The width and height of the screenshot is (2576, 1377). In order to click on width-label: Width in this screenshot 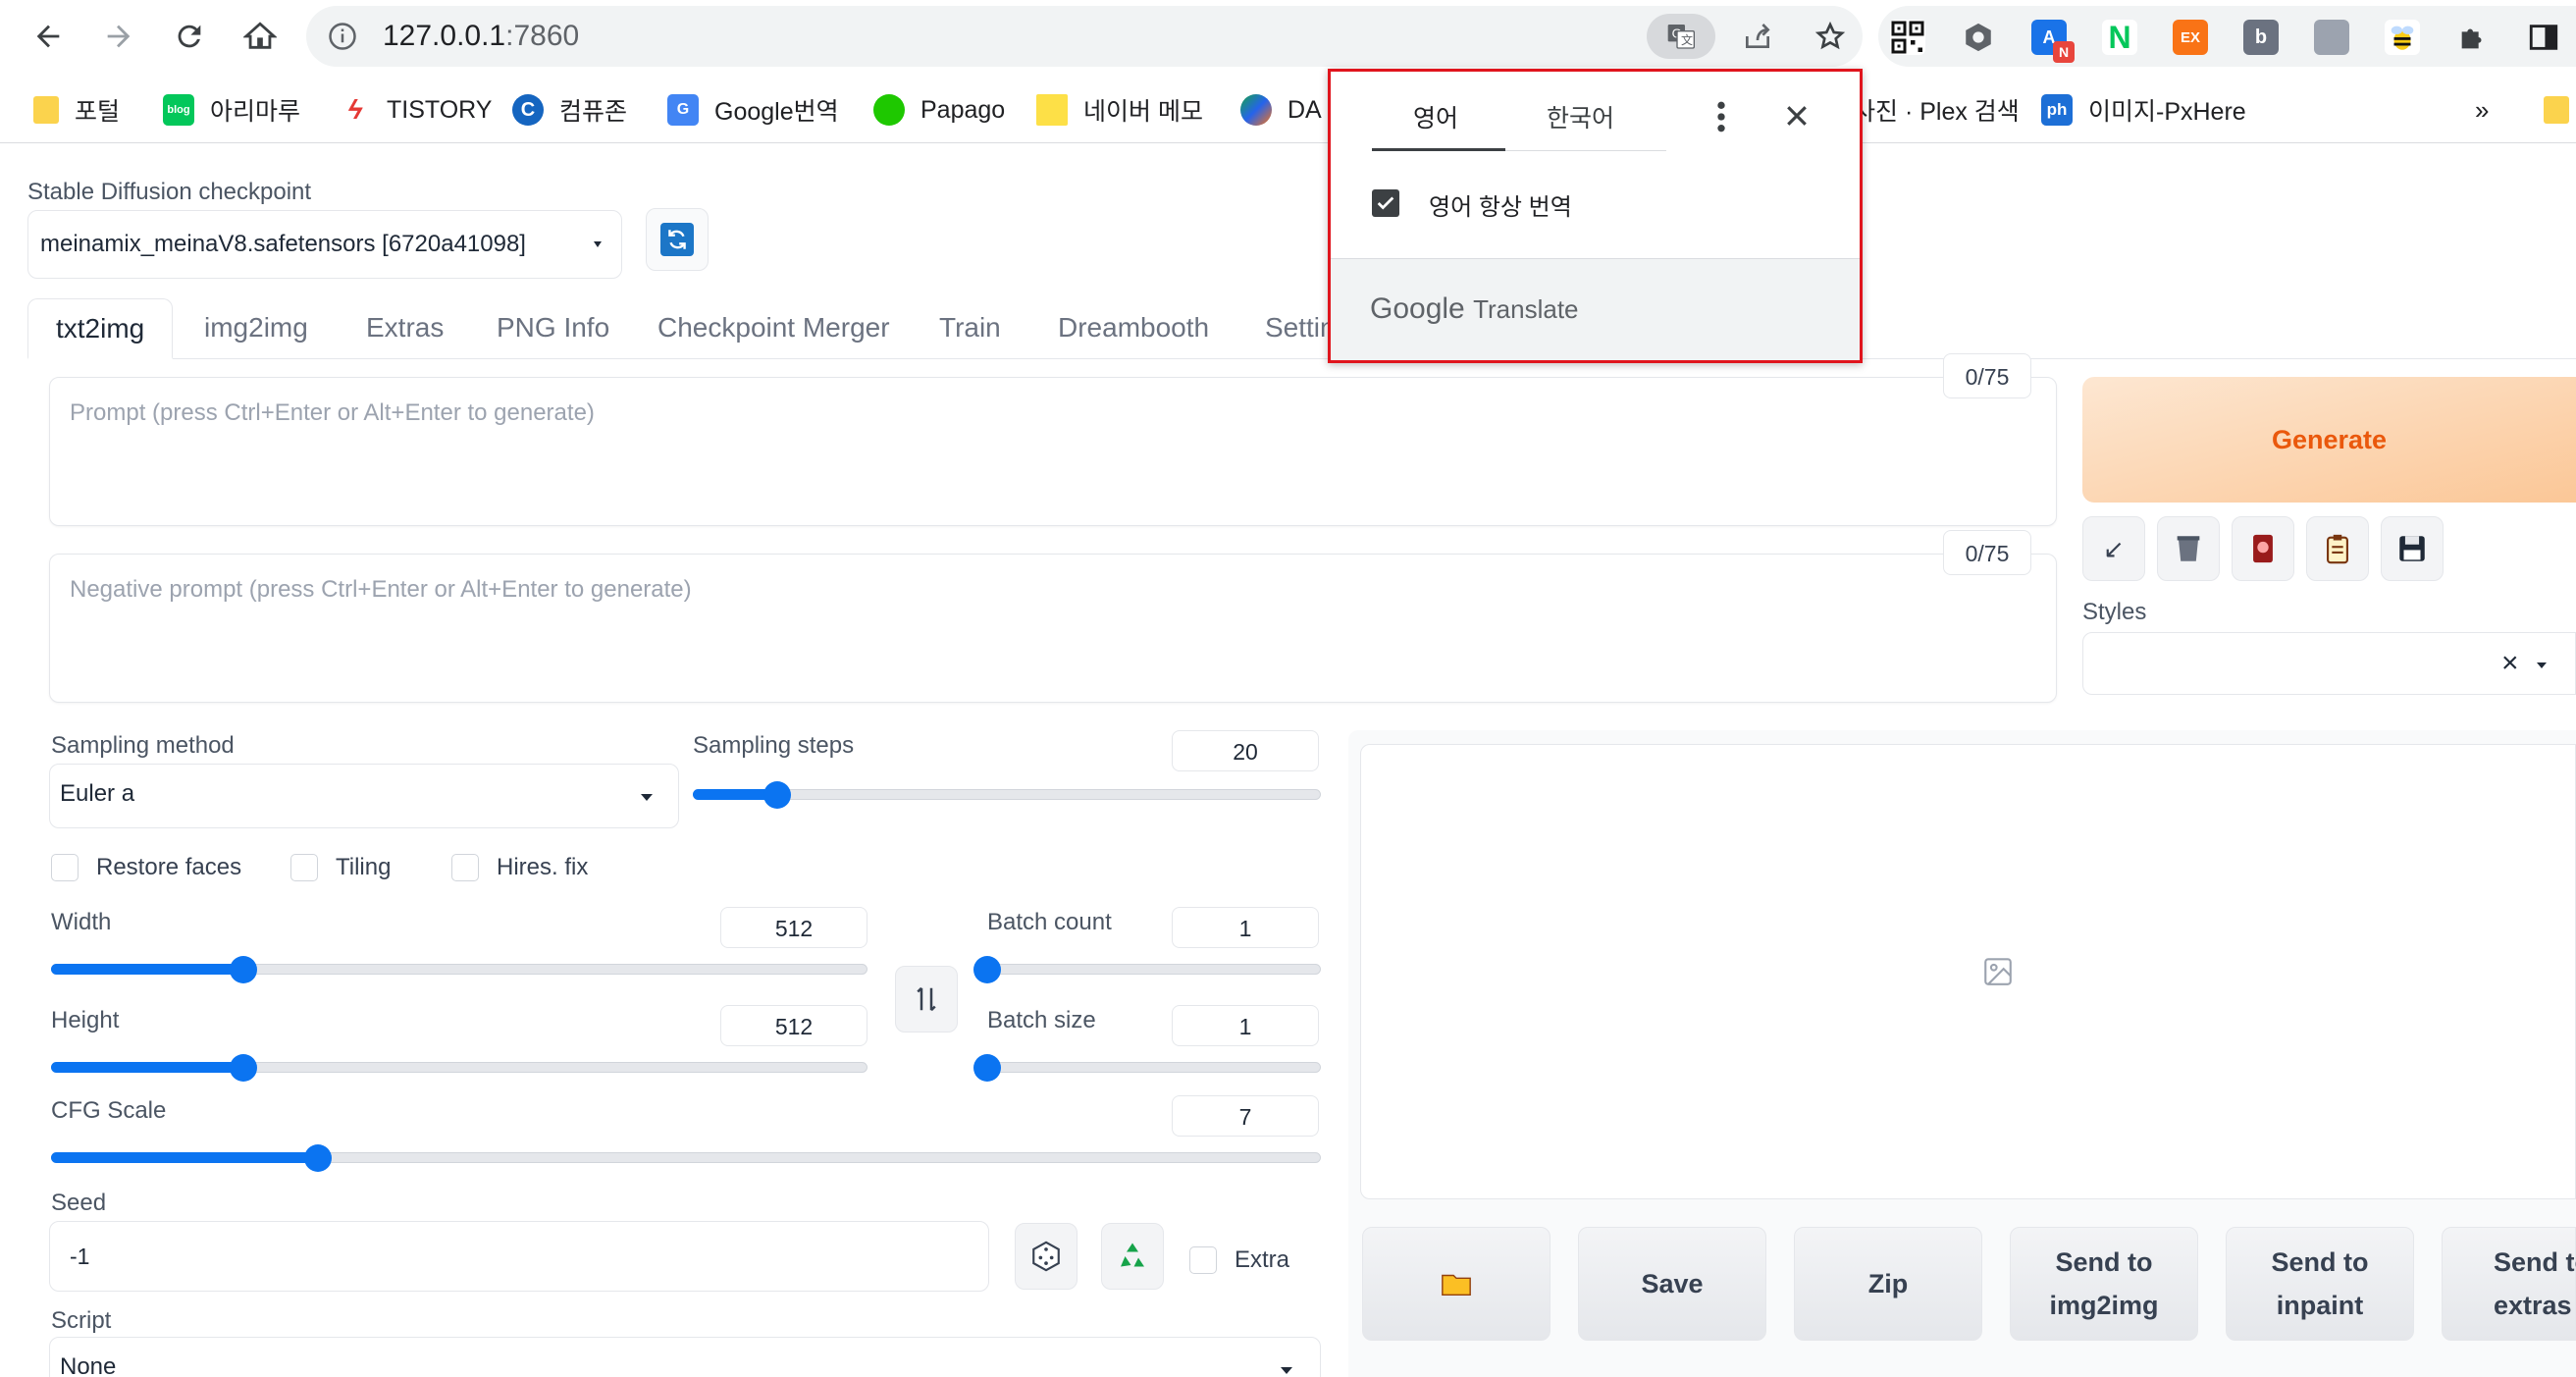, I will do `click(81, 922)`.